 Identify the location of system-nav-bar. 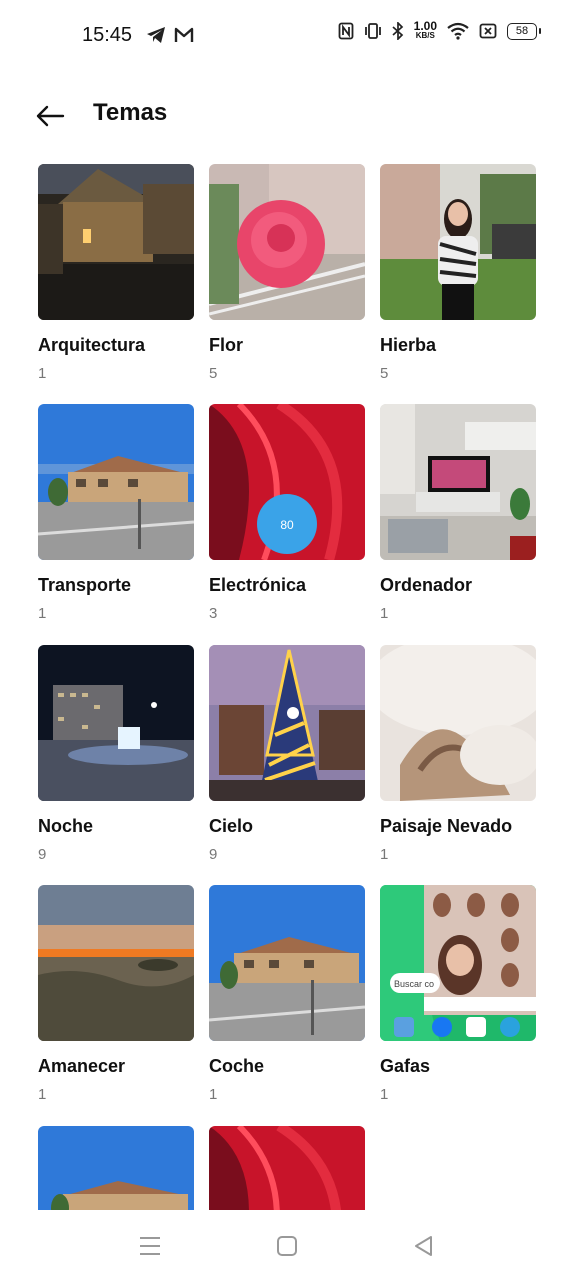
(286, 1245).